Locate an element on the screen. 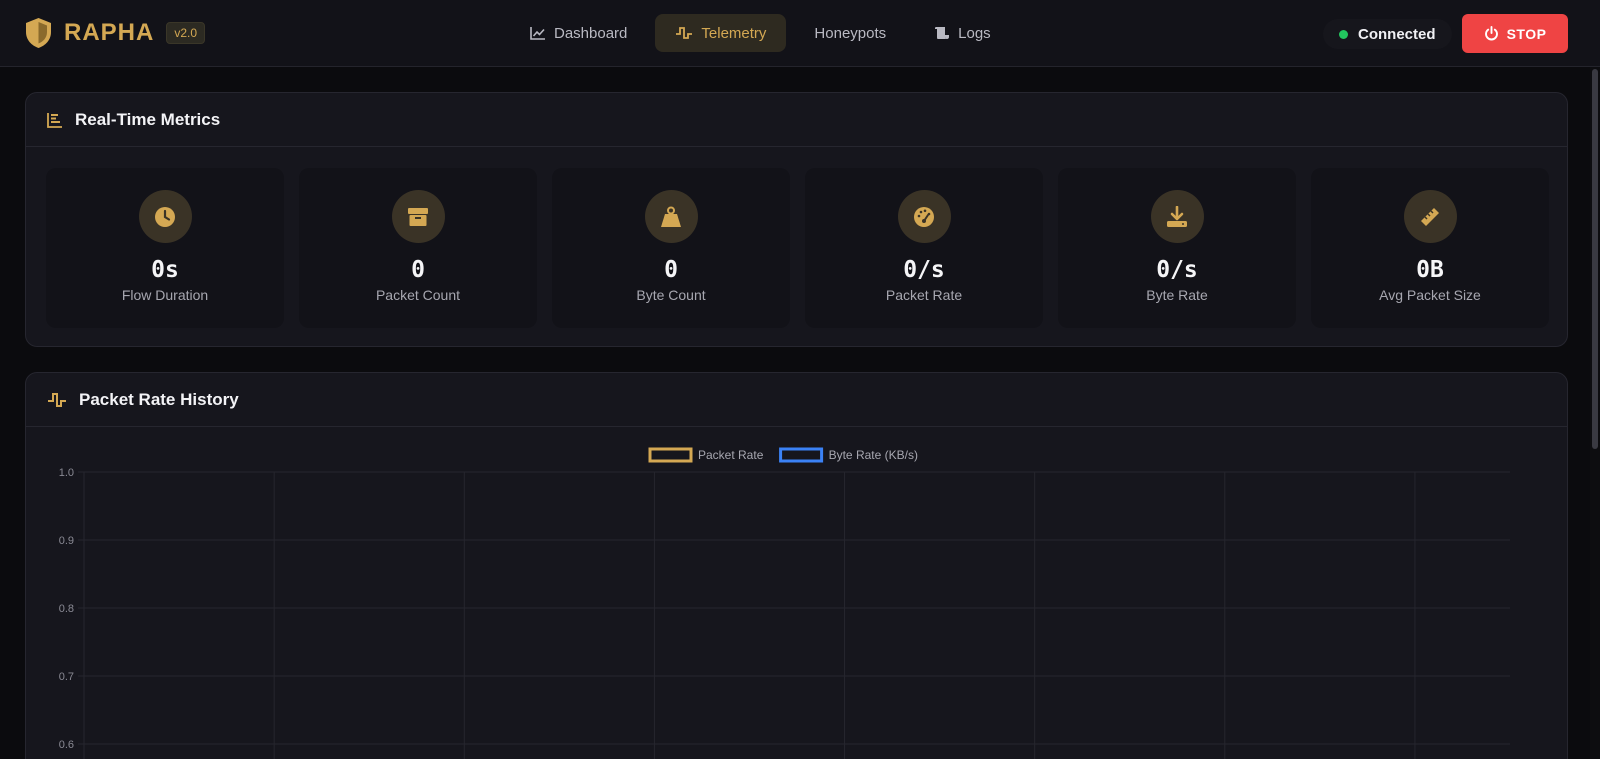  main-nav: Dashboard Telemetry Honeypots Logs is located at coordinates (764, 33).